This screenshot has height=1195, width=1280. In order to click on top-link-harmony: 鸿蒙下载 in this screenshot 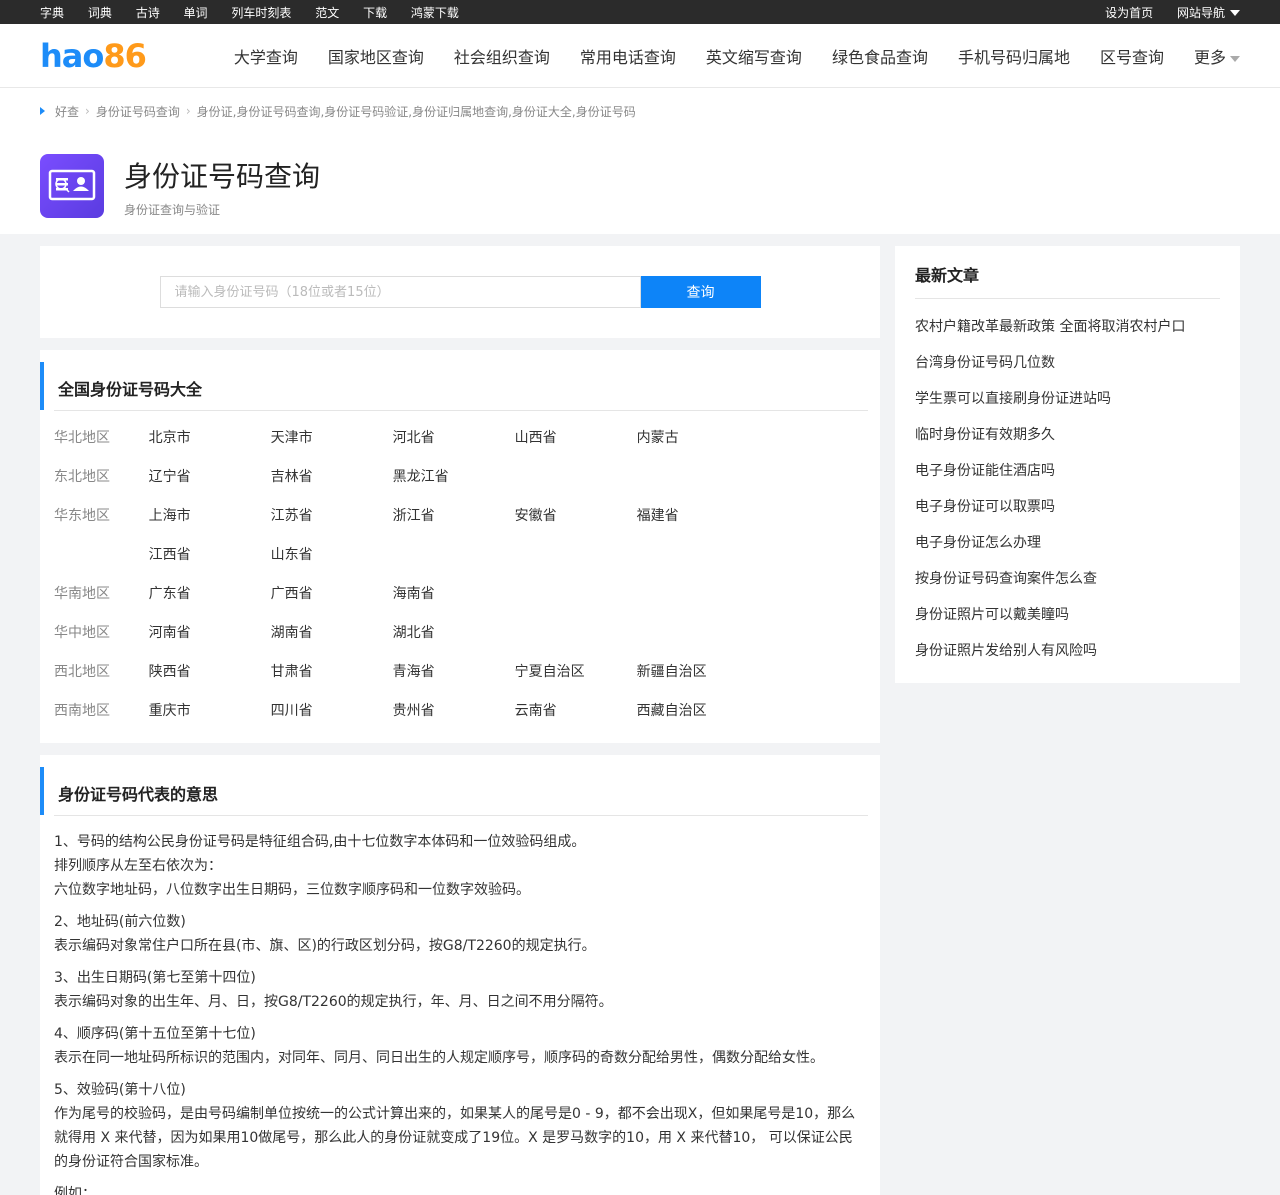, I will do `click(435, 12)`.